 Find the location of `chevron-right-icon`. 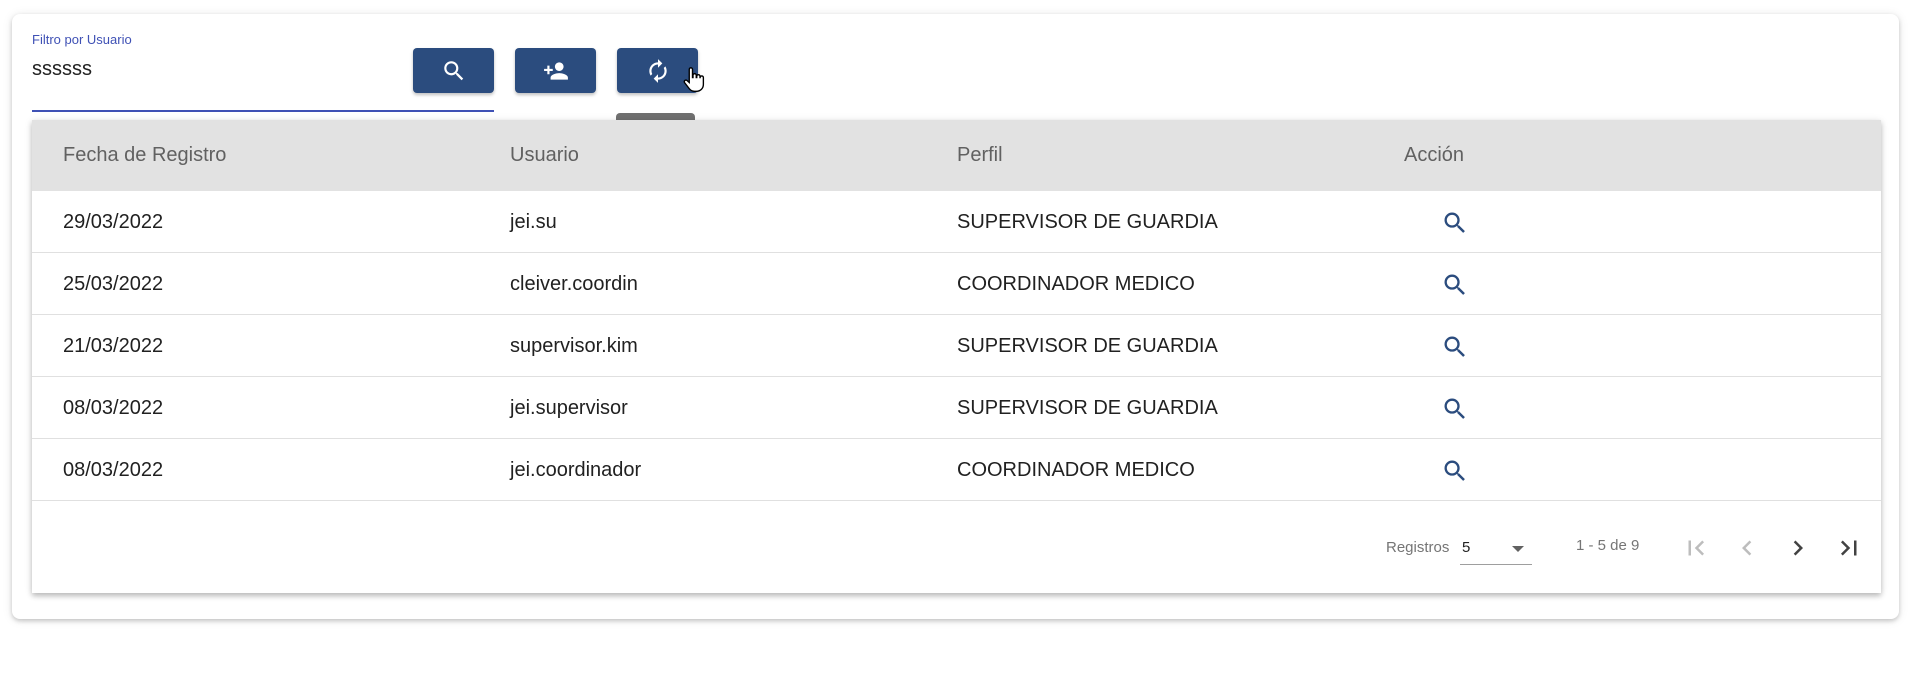

chevron-right-icon is located at coordinates (1798, 548).